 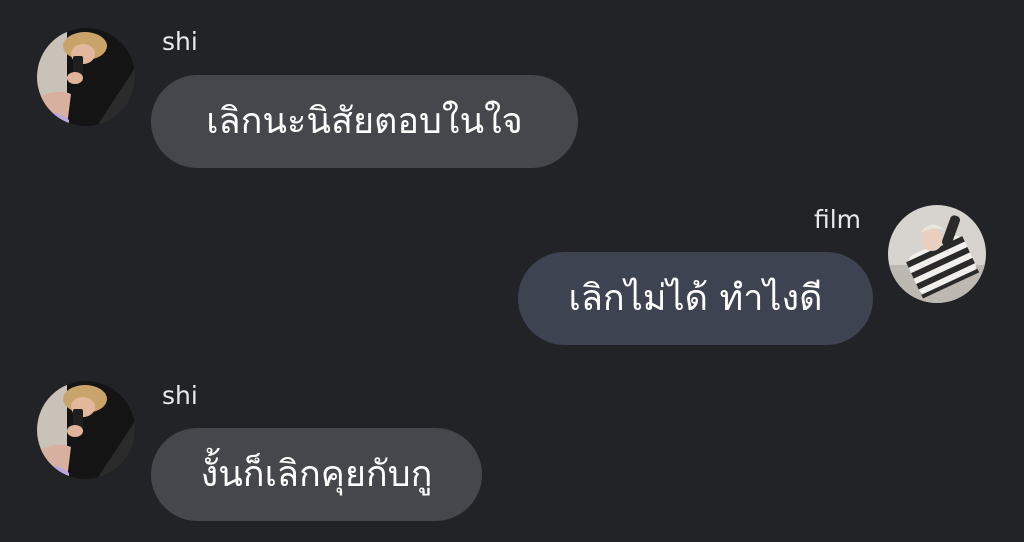 What do you see at coordinates (837, 219) in the screenshot?
I see `sender-name: film` at bounding box center [837, 219].